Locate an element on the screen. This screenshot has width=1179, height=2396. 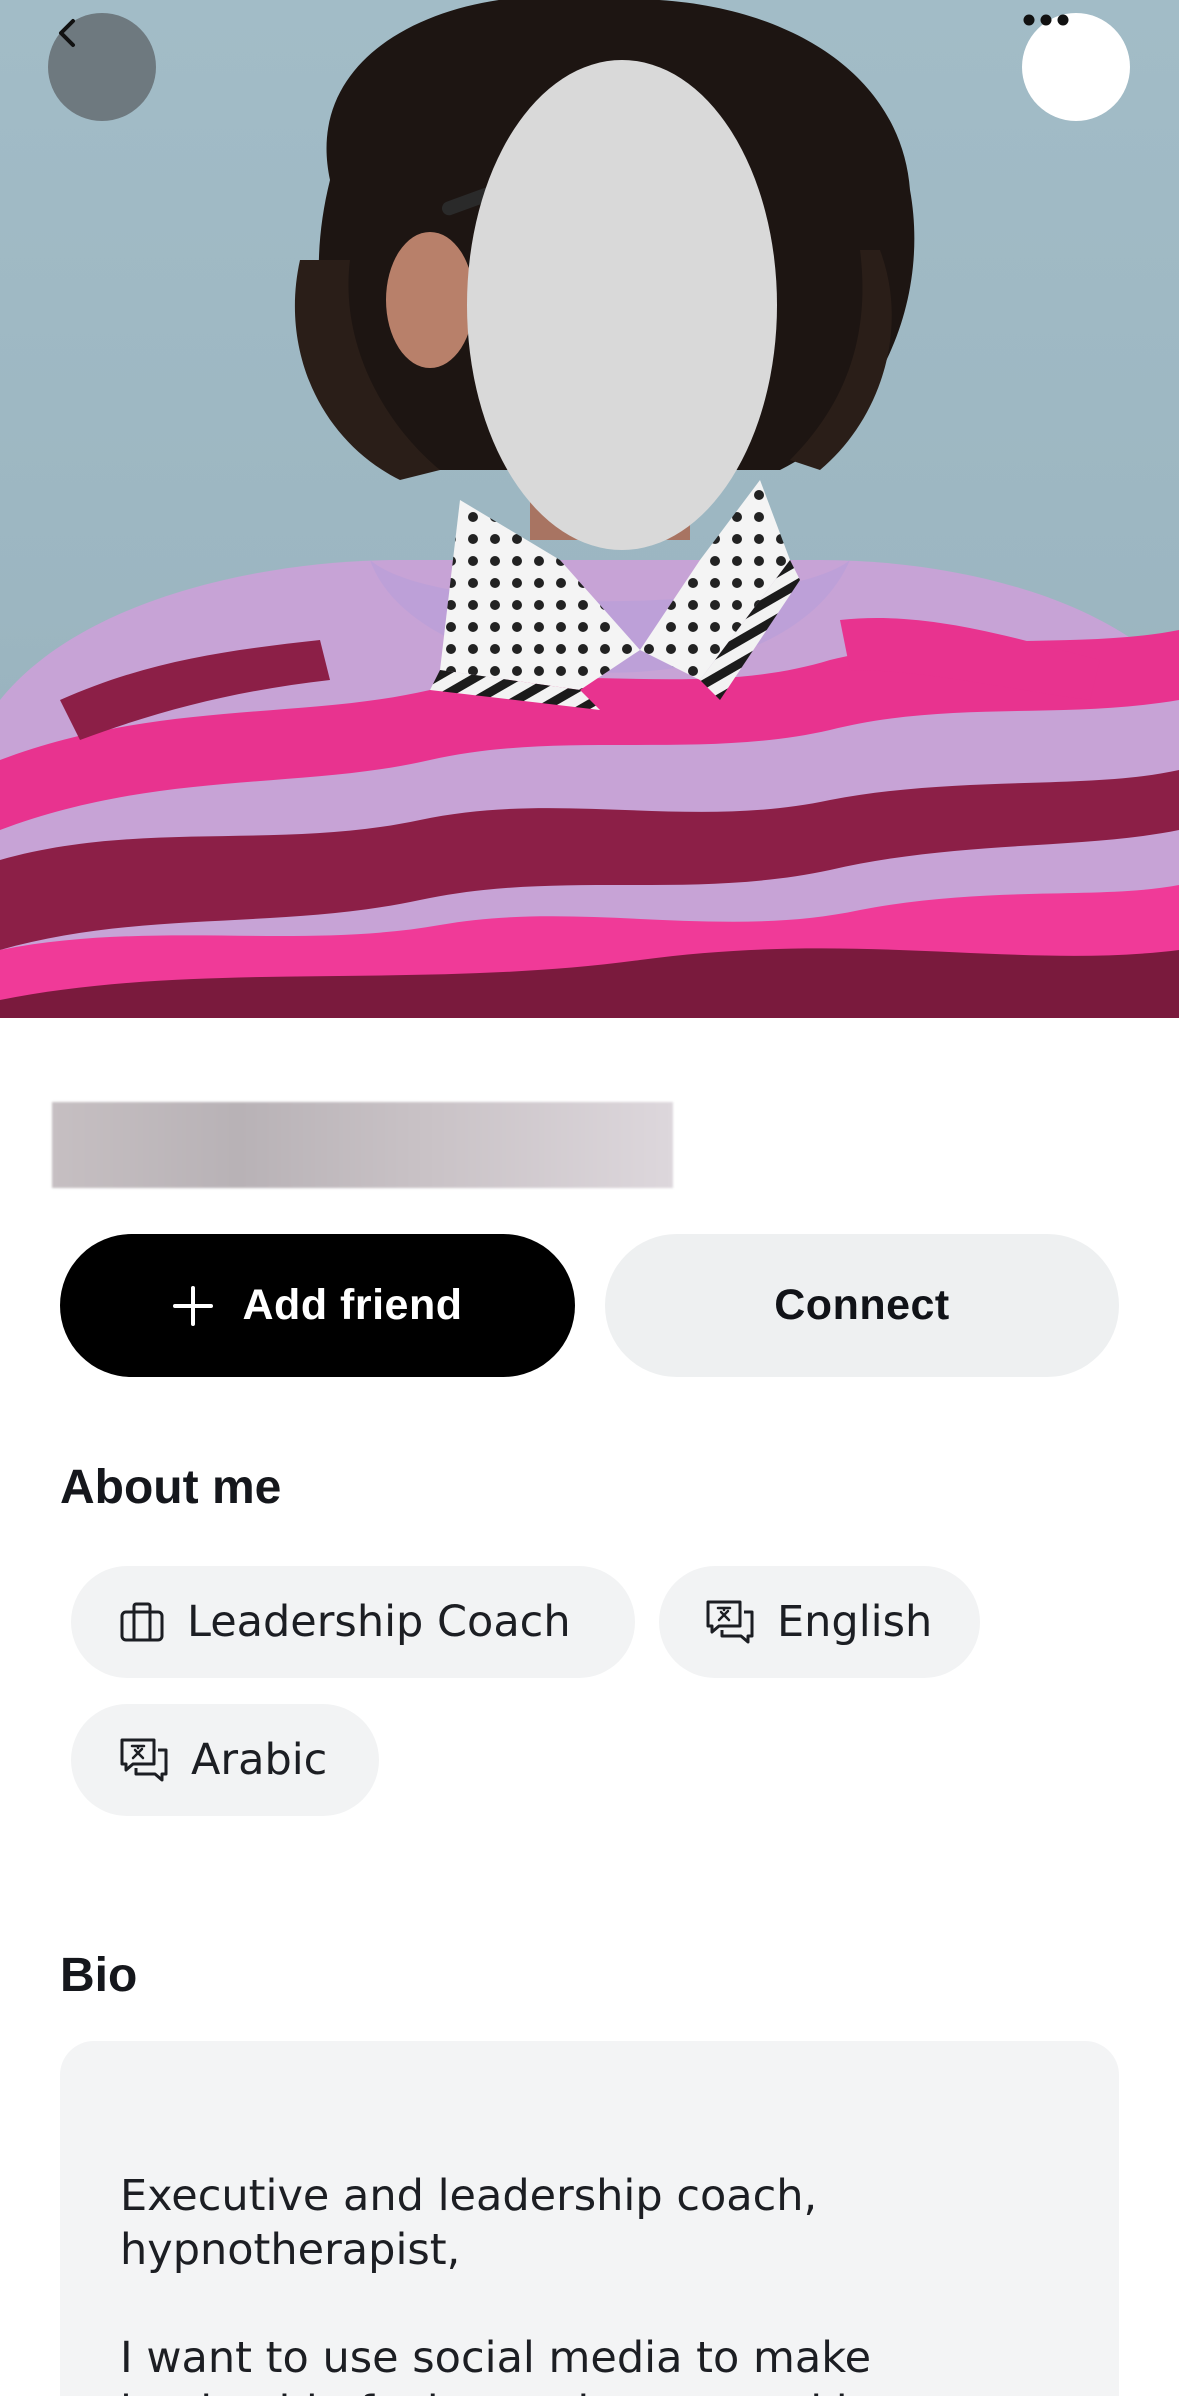
connect-label: Connect is located at coordinates (862, 1305).